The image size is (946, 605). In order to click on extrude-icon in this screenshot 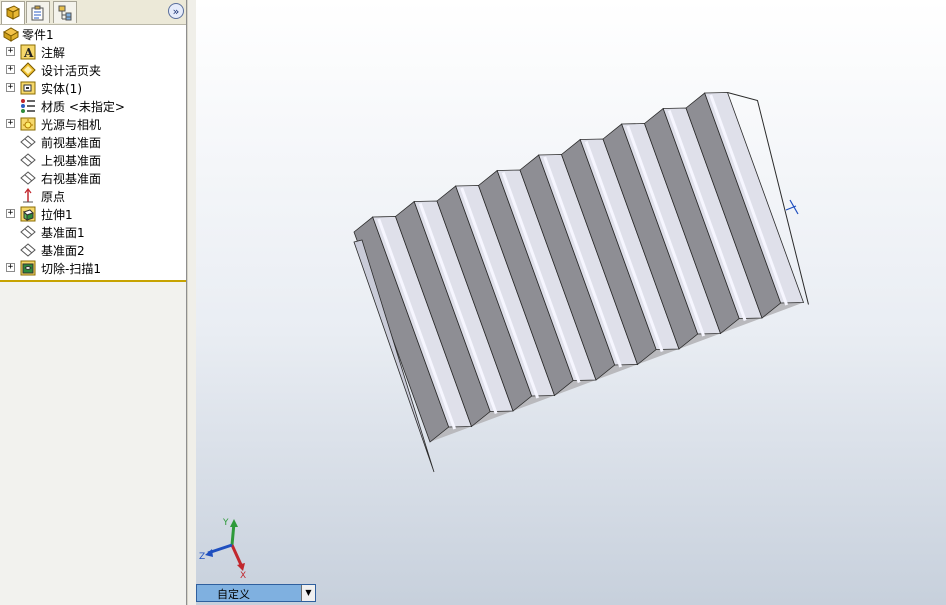, I will do `click(28, 214)`.